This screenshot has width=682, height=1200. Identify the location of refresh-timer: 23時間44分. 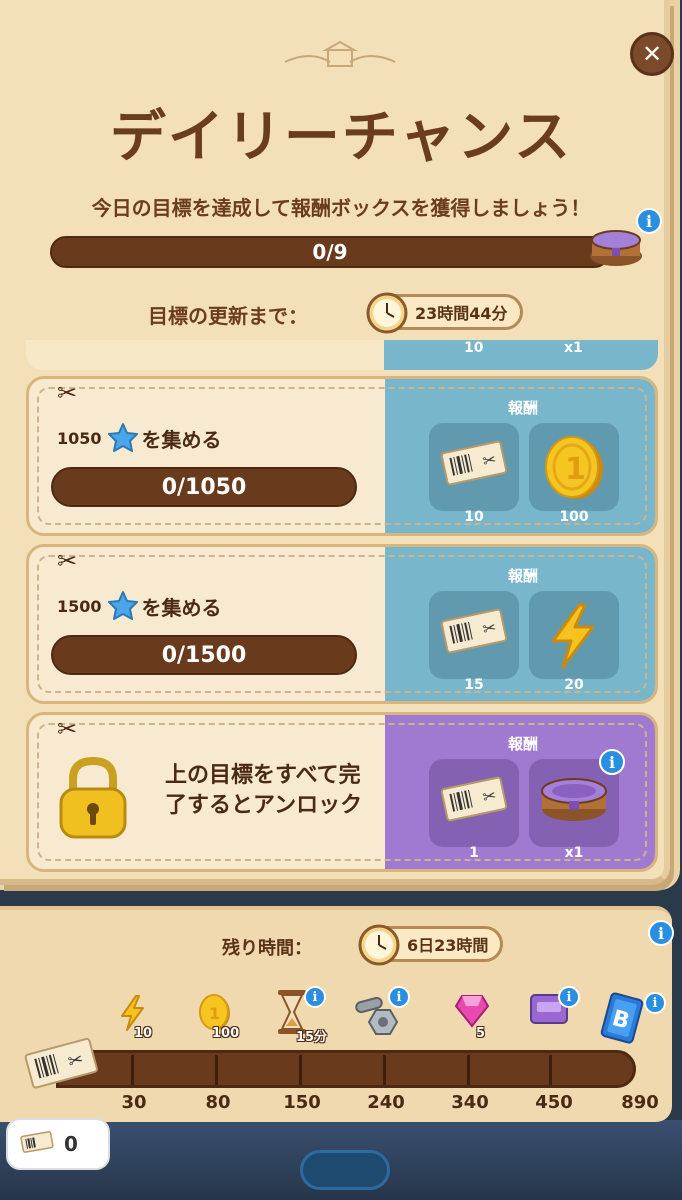
(444, 313).